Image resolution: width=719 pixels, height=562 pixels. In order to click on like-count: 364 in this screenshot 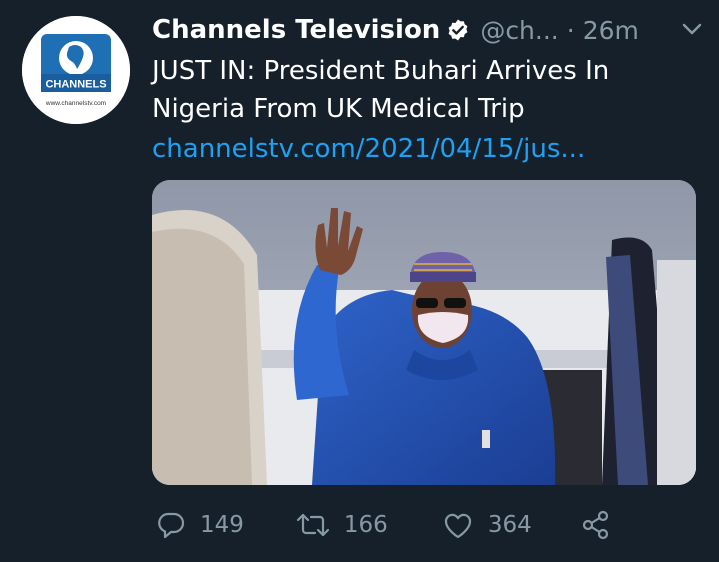, I will do `click(509, 525)`.